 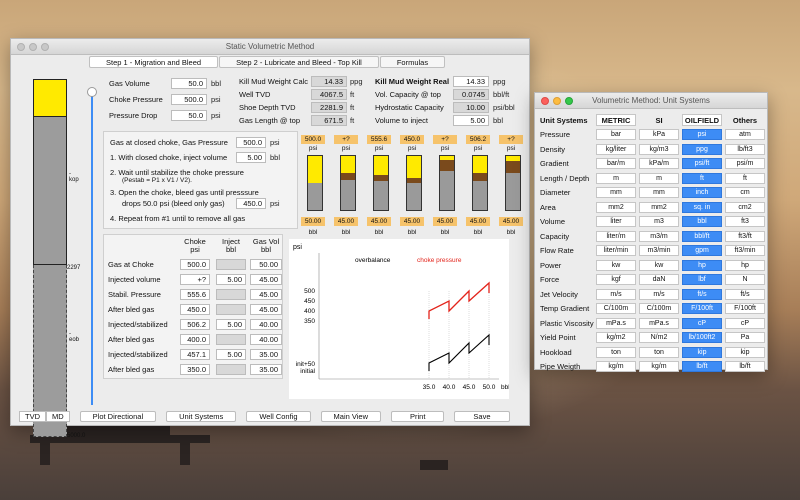 What do you see at coordinates (745, 193) in the screenshot?
I see `unit-option: cm` at bounding box center [745, 193].